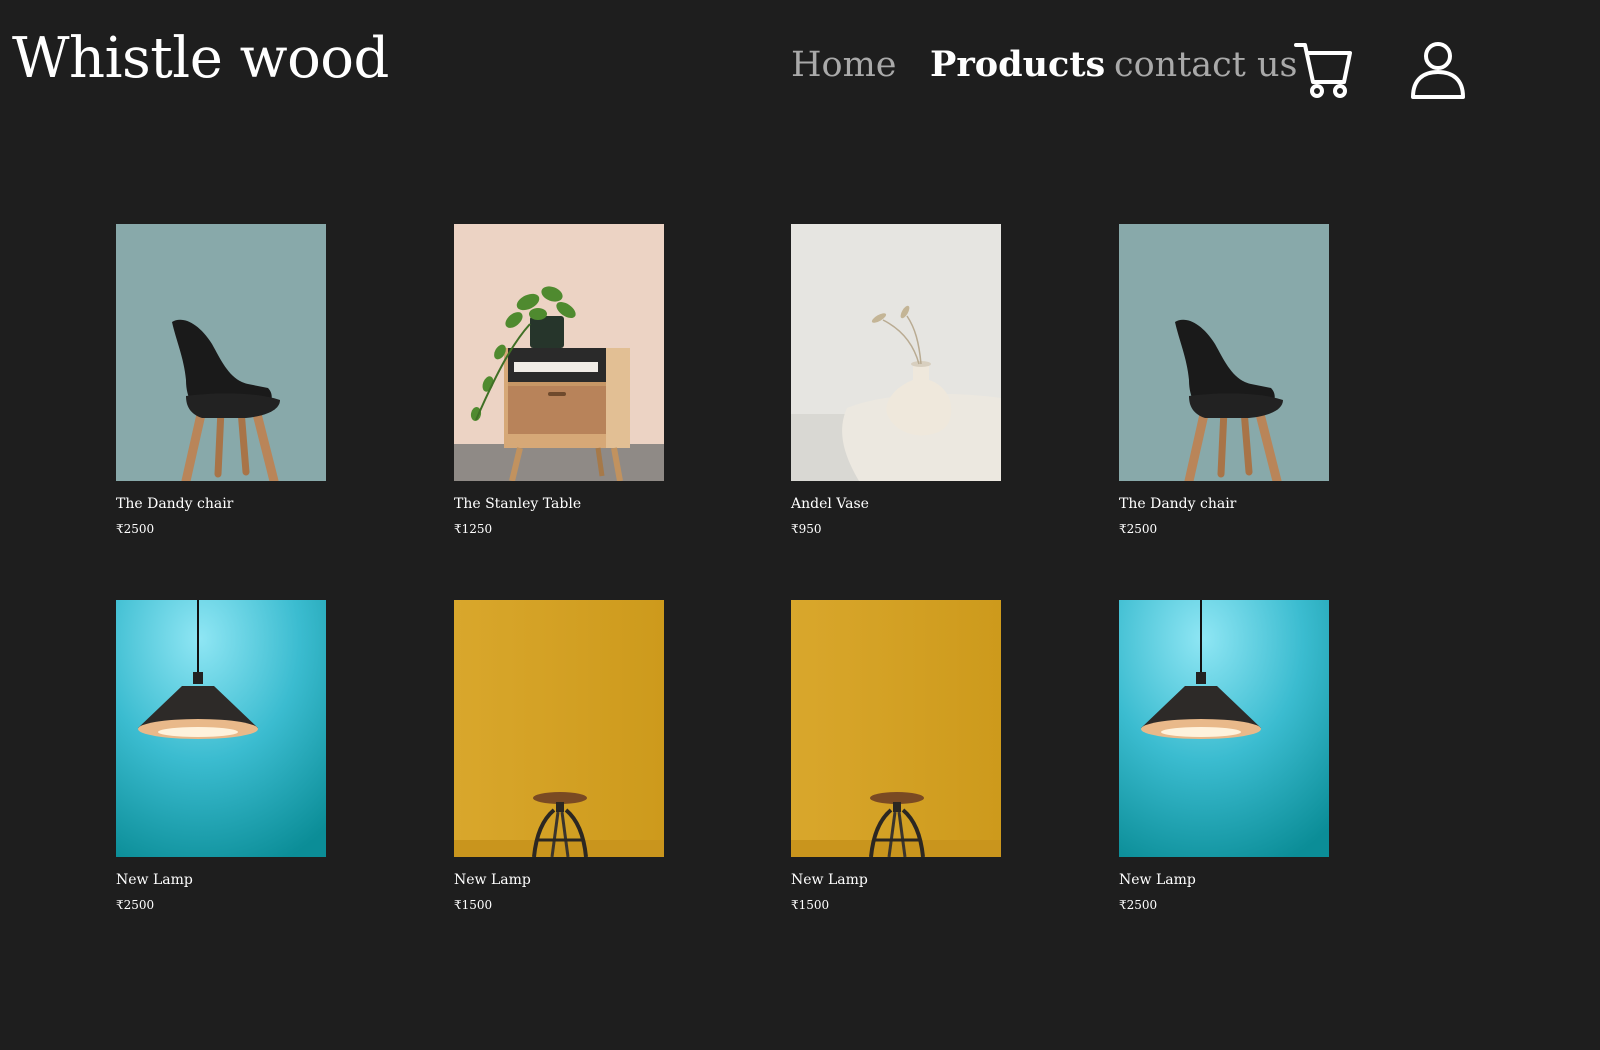 The height and width of the screenshot is (1050, 1600). Describe the element at coordinates (830, 504) in the screenshot. I see `product-name: Andel Vase` at that location.